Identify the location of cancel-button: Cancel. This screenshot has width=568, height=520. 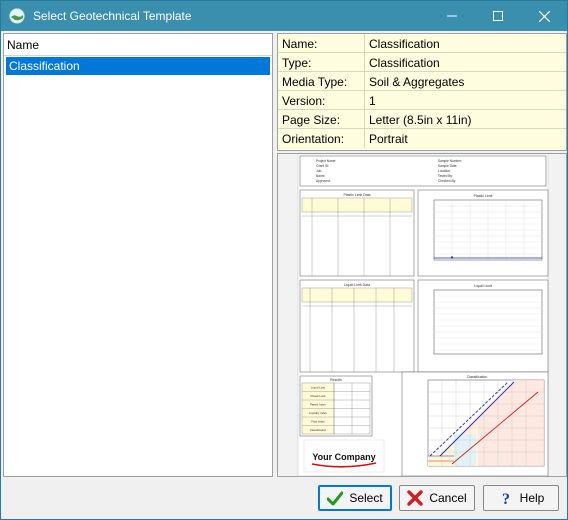
(437, 498).